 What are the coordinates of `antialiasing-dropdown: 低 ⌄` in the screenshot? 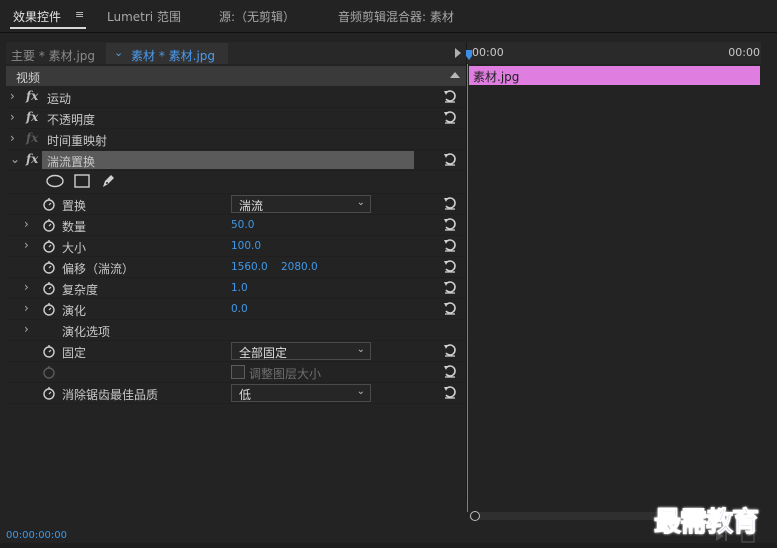 It's located at (301, 393).